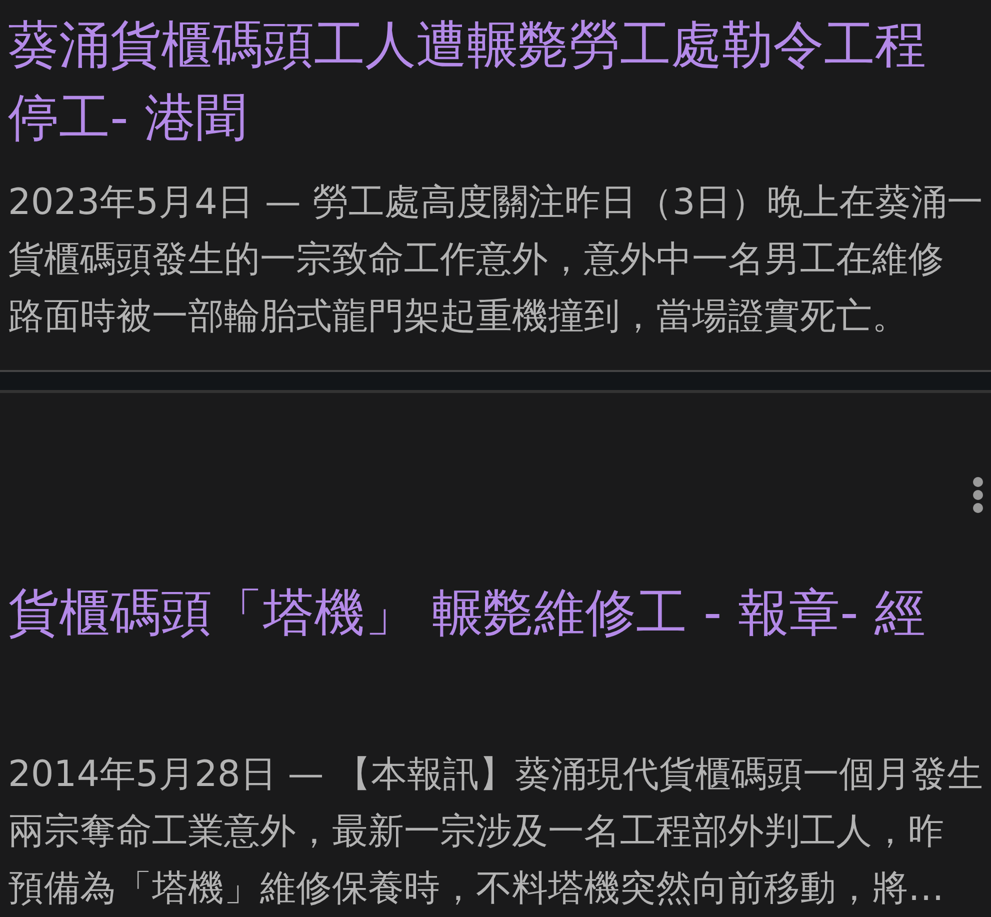  Describe the element at coordinates (467, 613) in the screenshot. I see `result-title: 貨櫃碼頭「塔機」 輾斃維修工 - 報章- 經` at that location.